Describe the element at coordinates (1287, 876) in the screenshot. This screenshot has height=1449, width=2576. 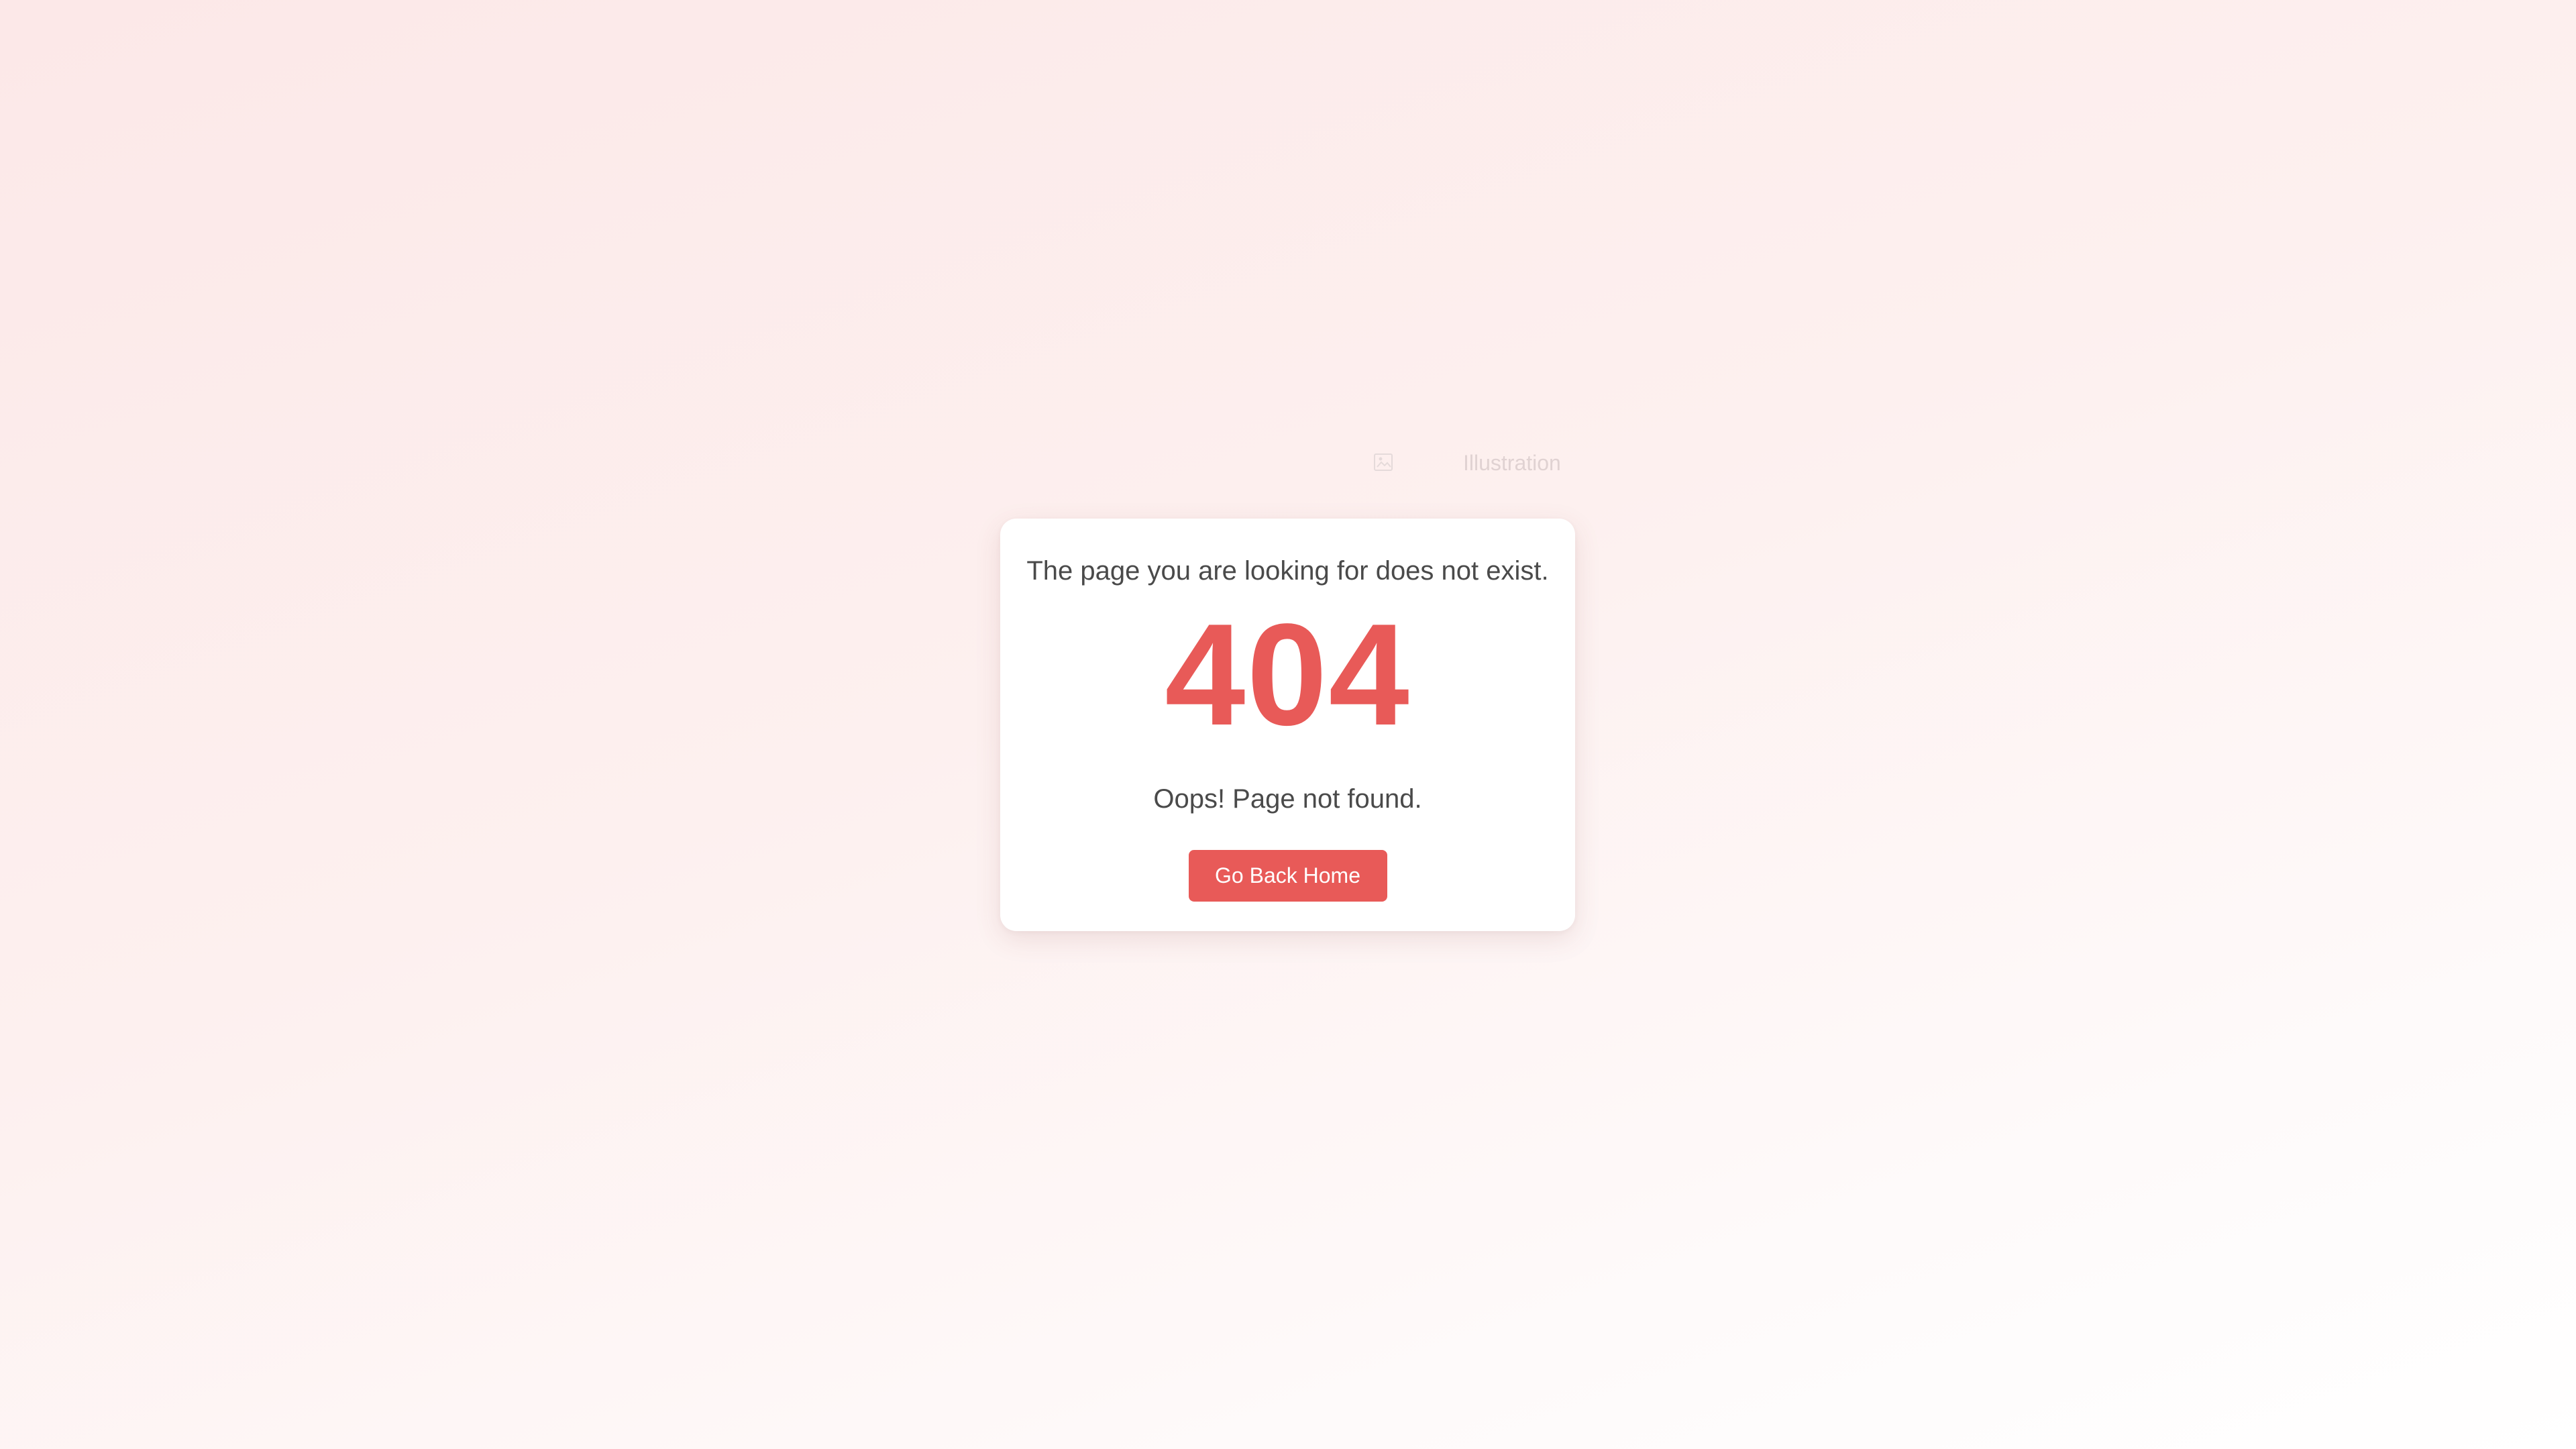
I see `go-back-home-button: Go Back Home` at that location.